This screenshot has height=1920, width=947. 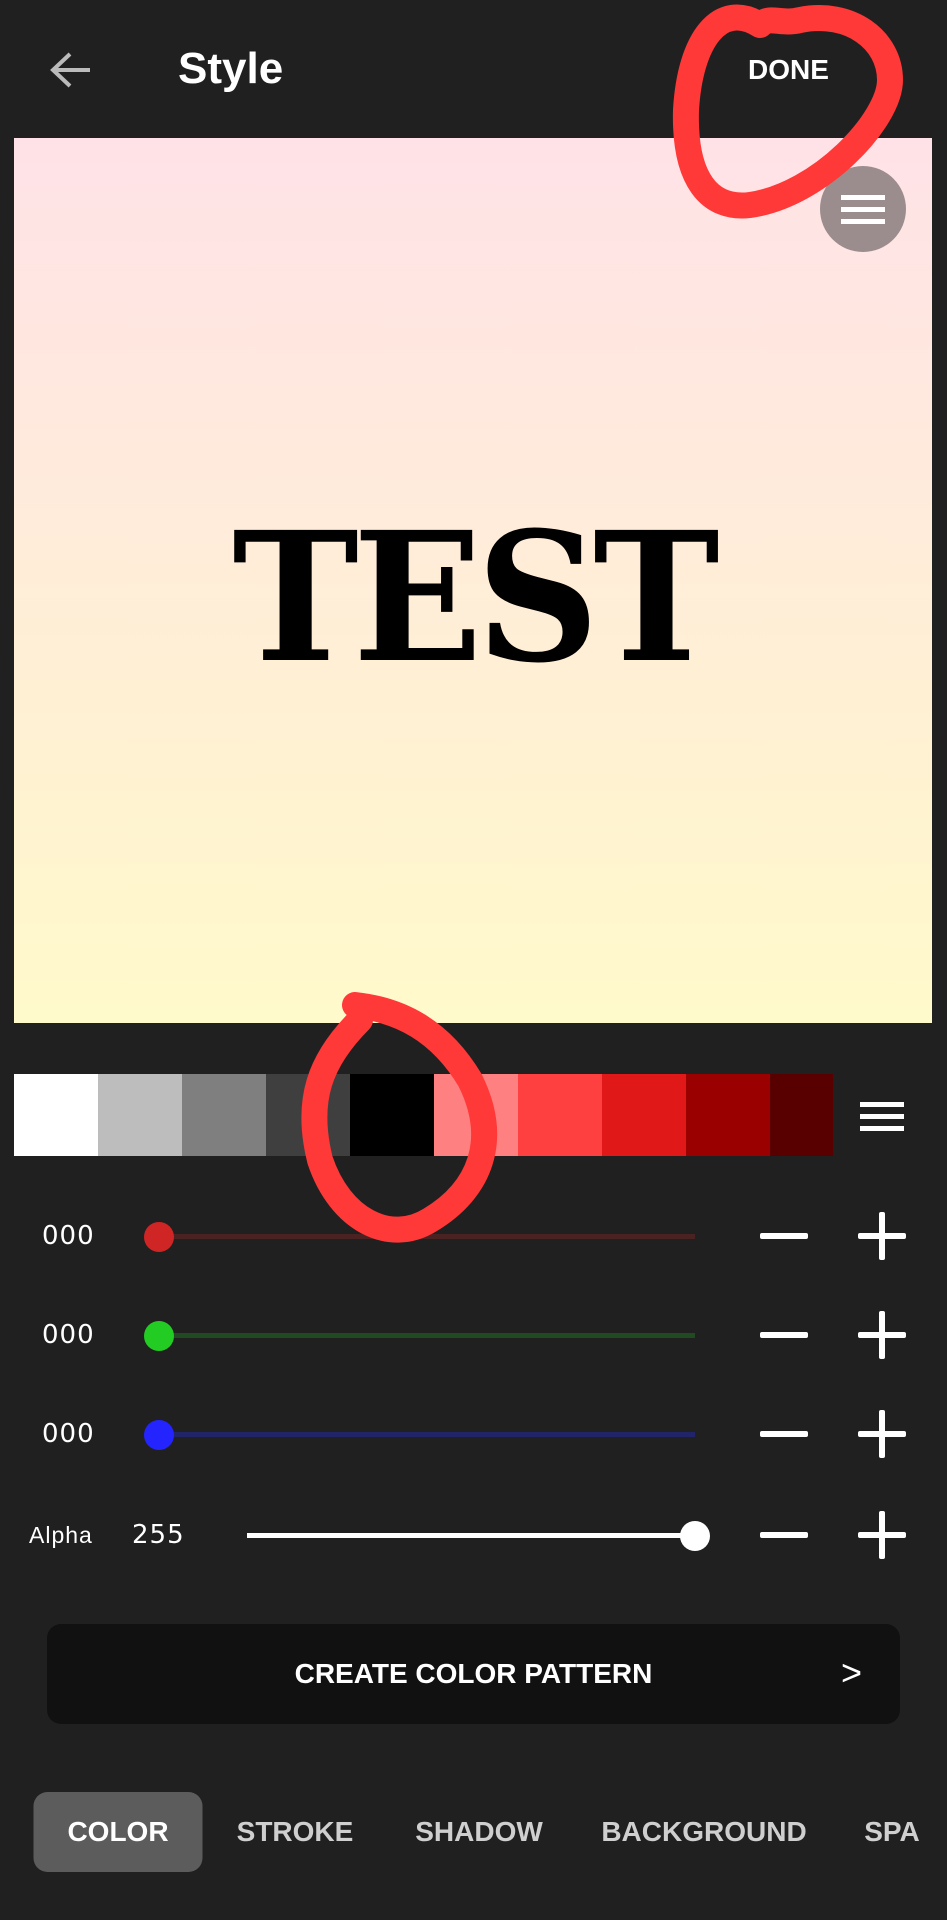 I want to click on blue-slider-row: 000, so click(x=473, y=1434).